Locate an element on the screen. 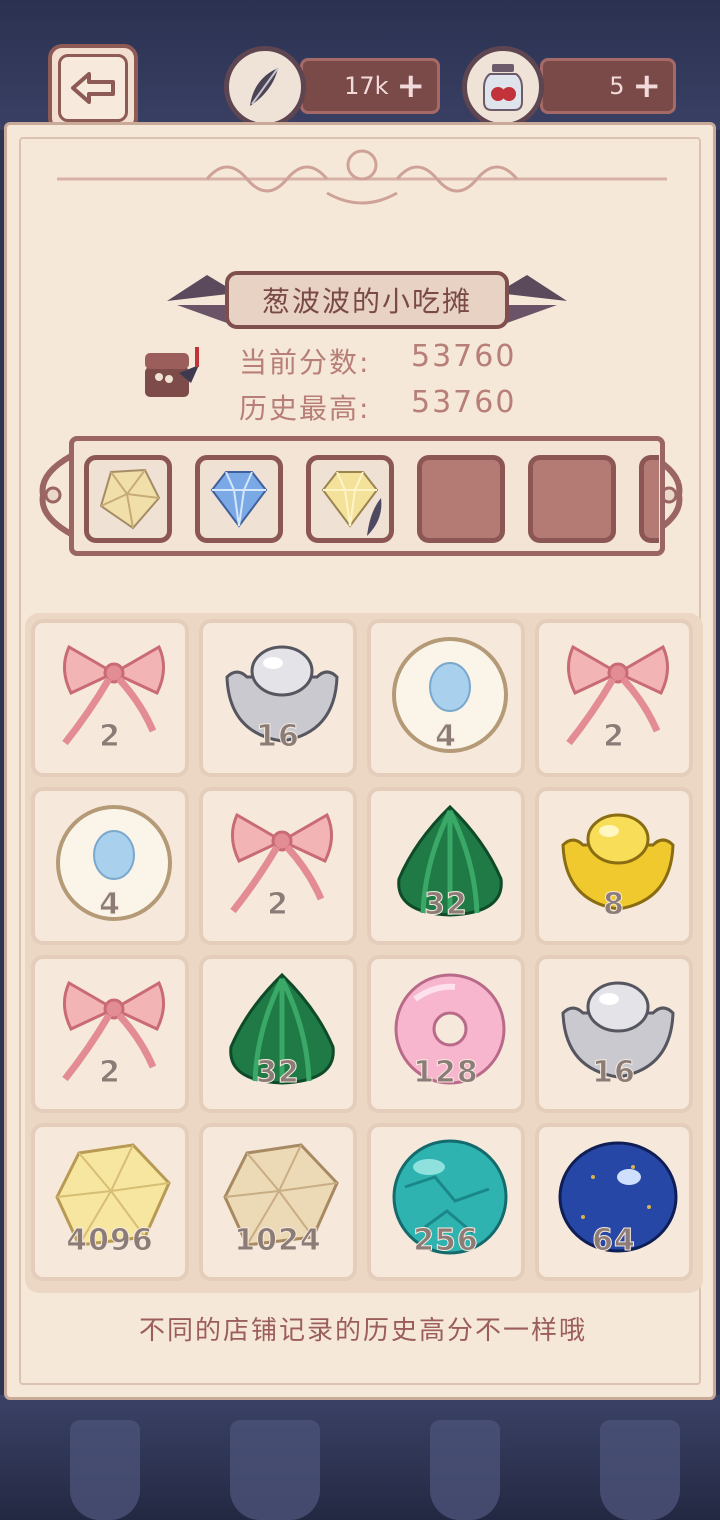 The image size is (720, 1520). grid-cell: 256 is located at coordinates (446, 1202).